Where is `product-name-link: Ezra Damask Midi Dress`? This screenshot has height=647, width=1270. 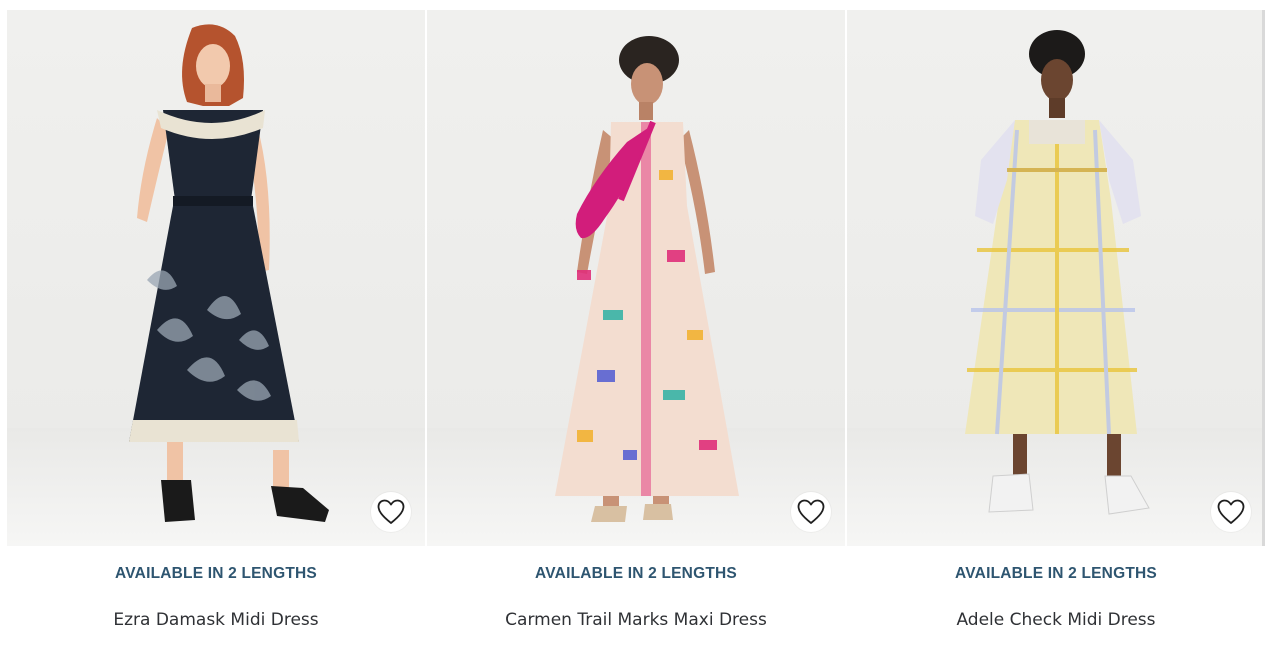 product-name-link: Ezra Damask Midi Dress is located at coordinates (216, 620).